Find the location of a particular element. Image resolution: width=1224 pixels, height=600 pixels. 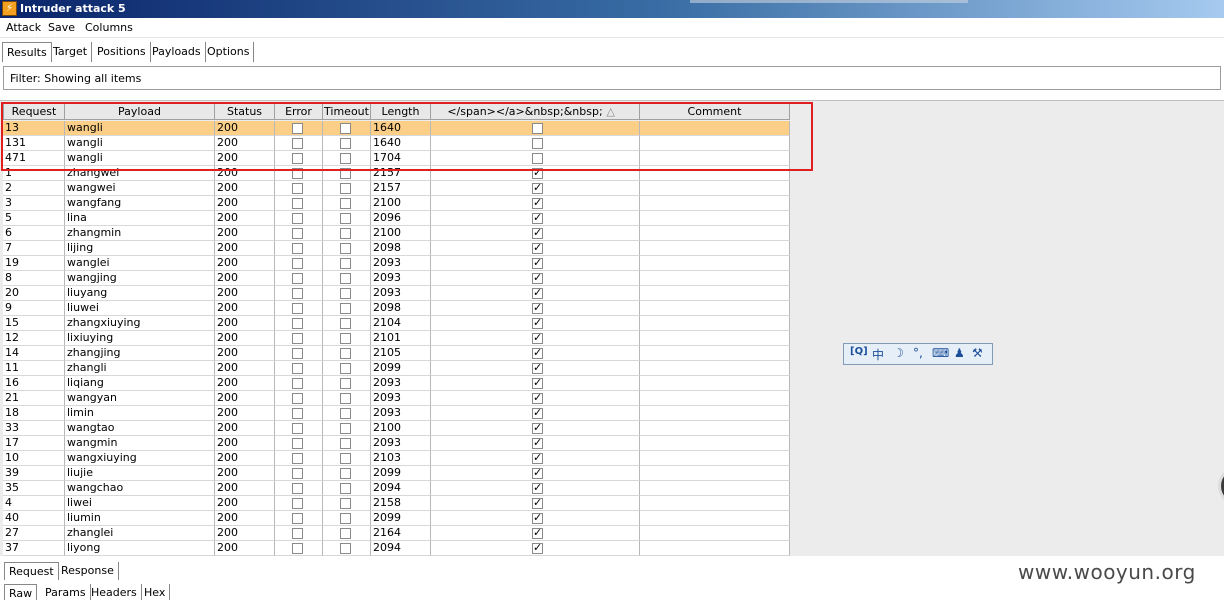

window-title: Intruder attack 5 is located at coordinates (73, 8).